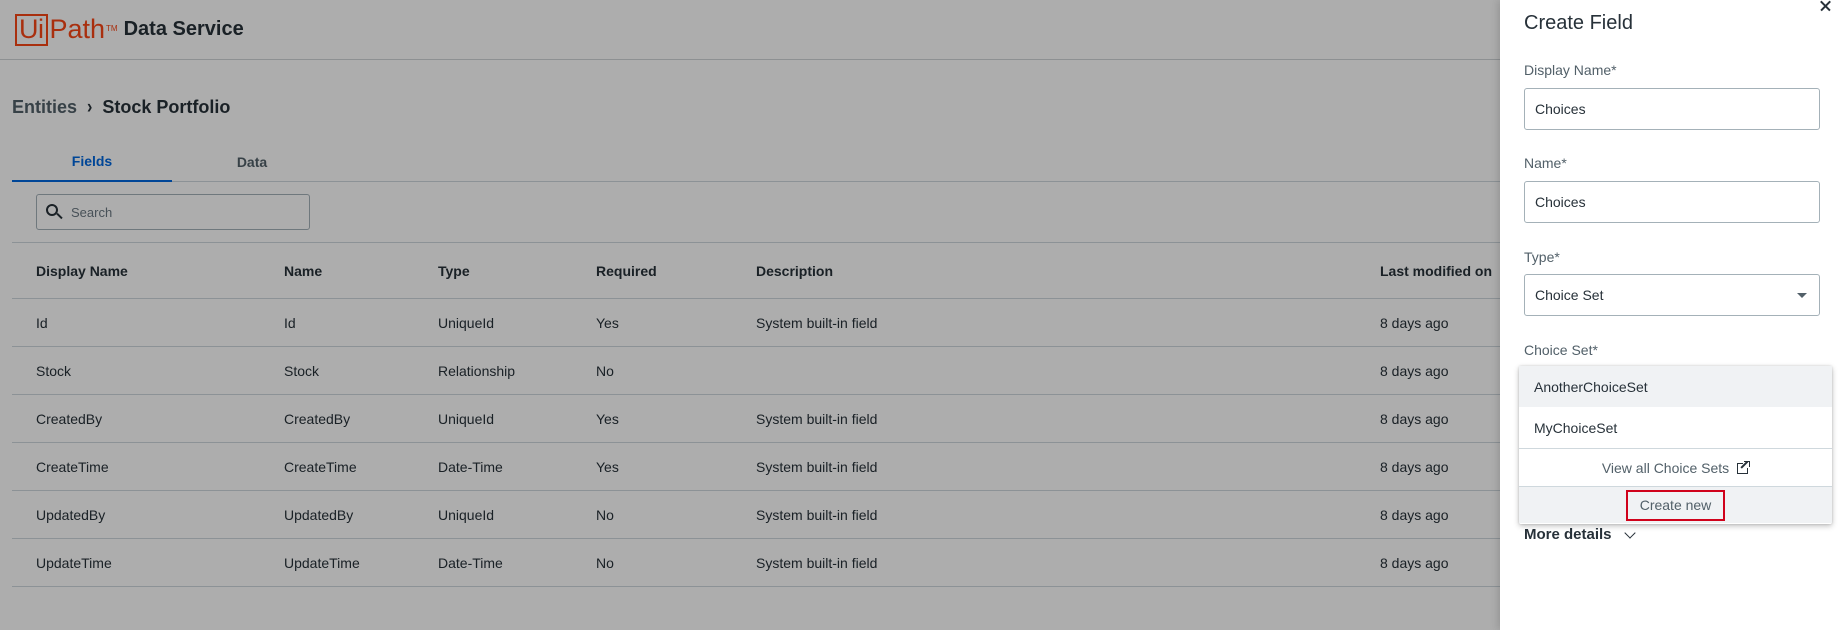  I want to click on type-select: Choice Set, so click(1672, 295).